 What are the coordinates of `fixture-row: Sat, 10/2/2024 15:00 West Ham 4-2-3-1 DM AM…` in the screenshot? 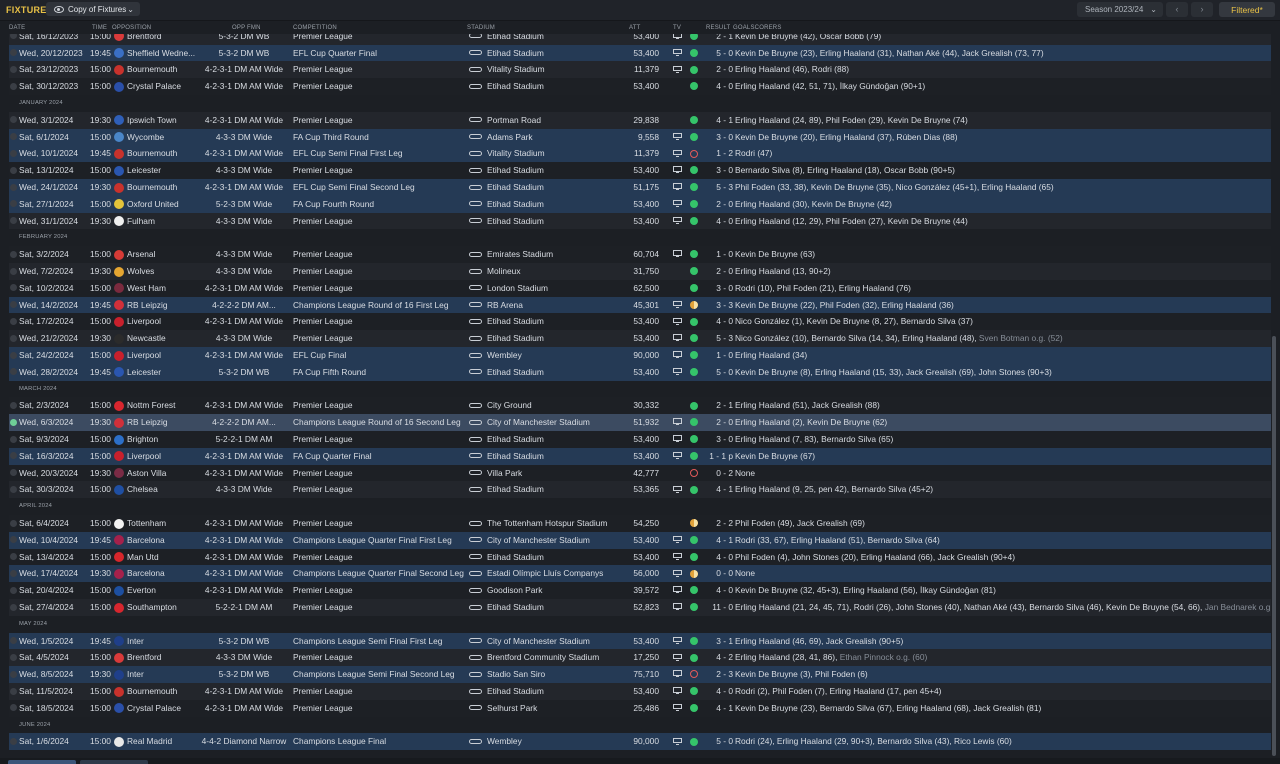 It's located at (640, 288).